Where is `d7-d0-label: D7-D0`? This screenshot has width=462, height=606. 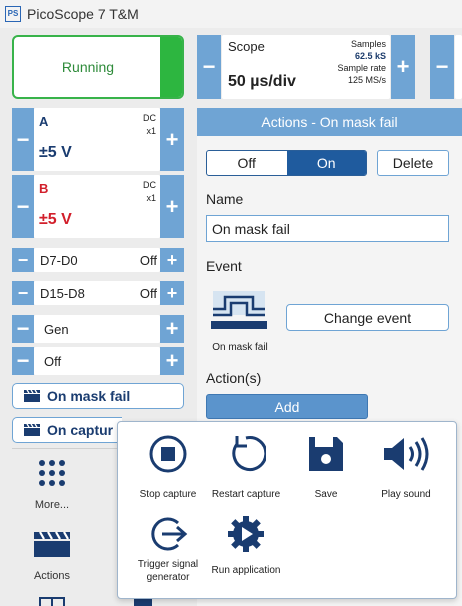 d7-d0-label: D7-D0 is located at coordinates (59, 260).